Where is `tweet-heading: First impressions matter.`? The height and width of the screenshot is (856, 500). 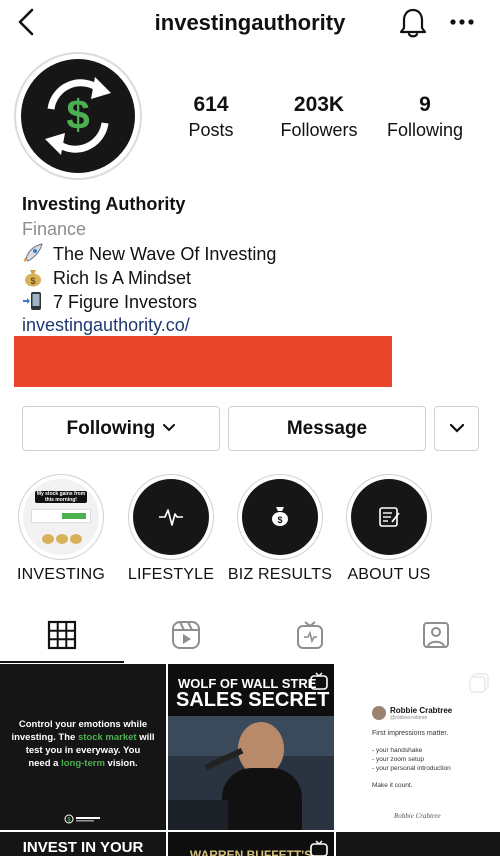
tweet-heading: First impressions matter. is located at coordinates (410, 733).